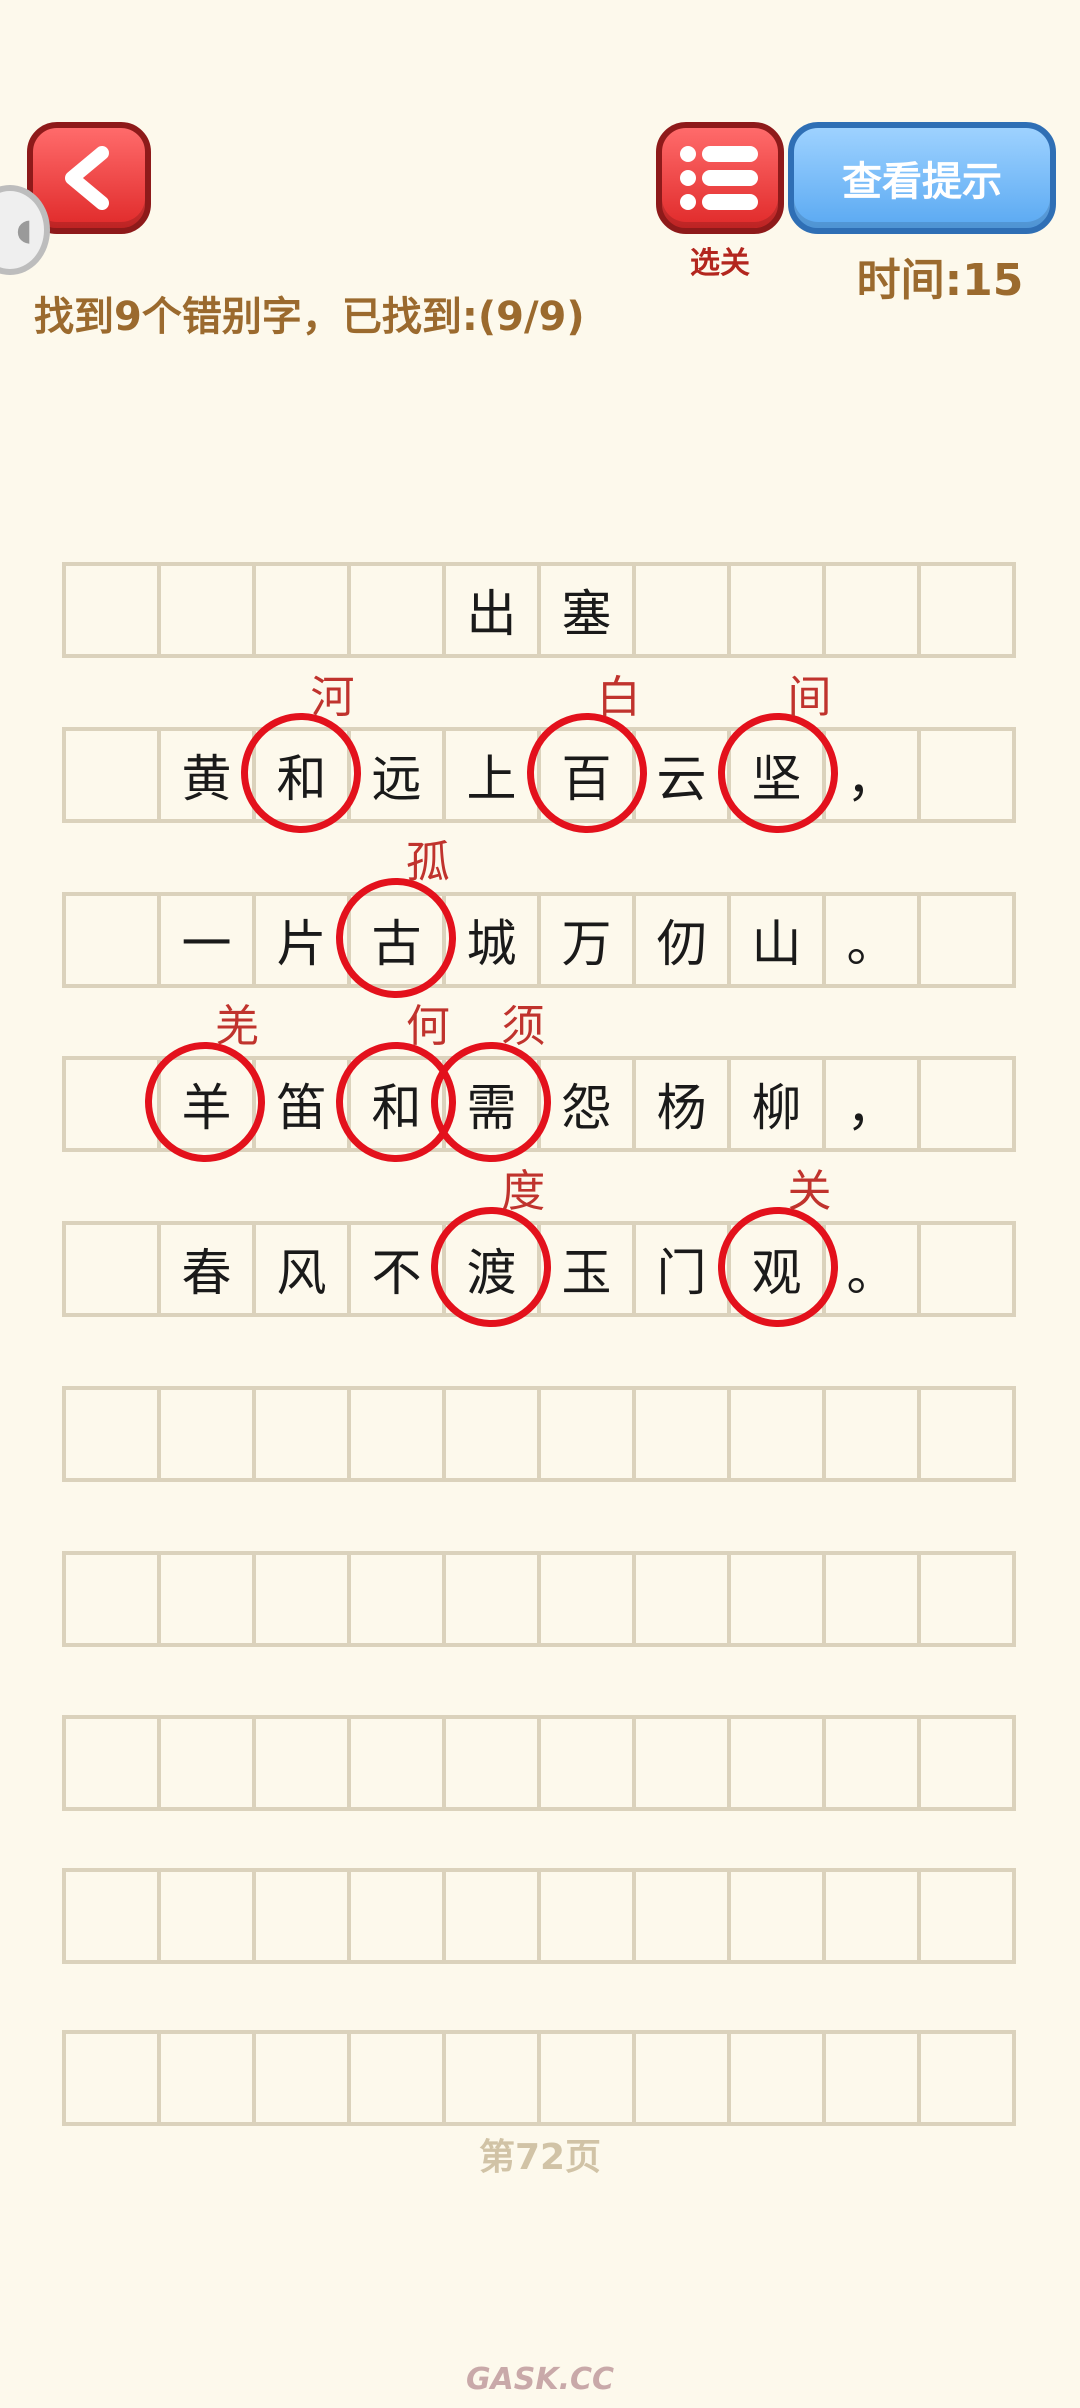 The height and width of the screenshot is (2408, 1080). What do you see at coordinates (588, 775) in the screenshot?
I see `grid-cell: 百` at bounding box center [588, 775].